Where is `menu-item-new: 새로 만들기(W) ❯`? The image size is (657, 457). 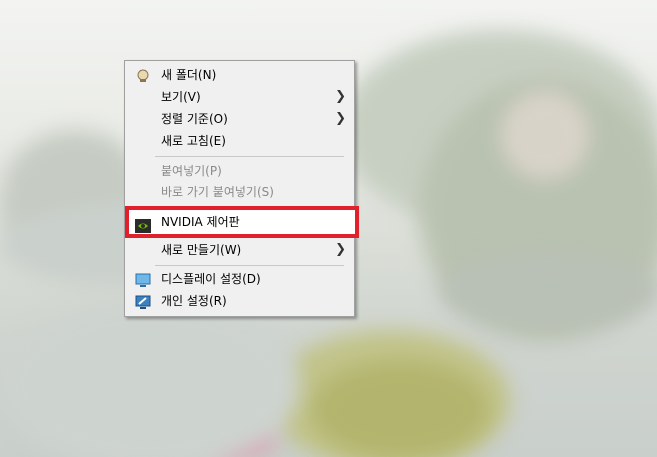
menu-item-new: 새로 만들기(W) ❯ is located at coordinates (239, 250).